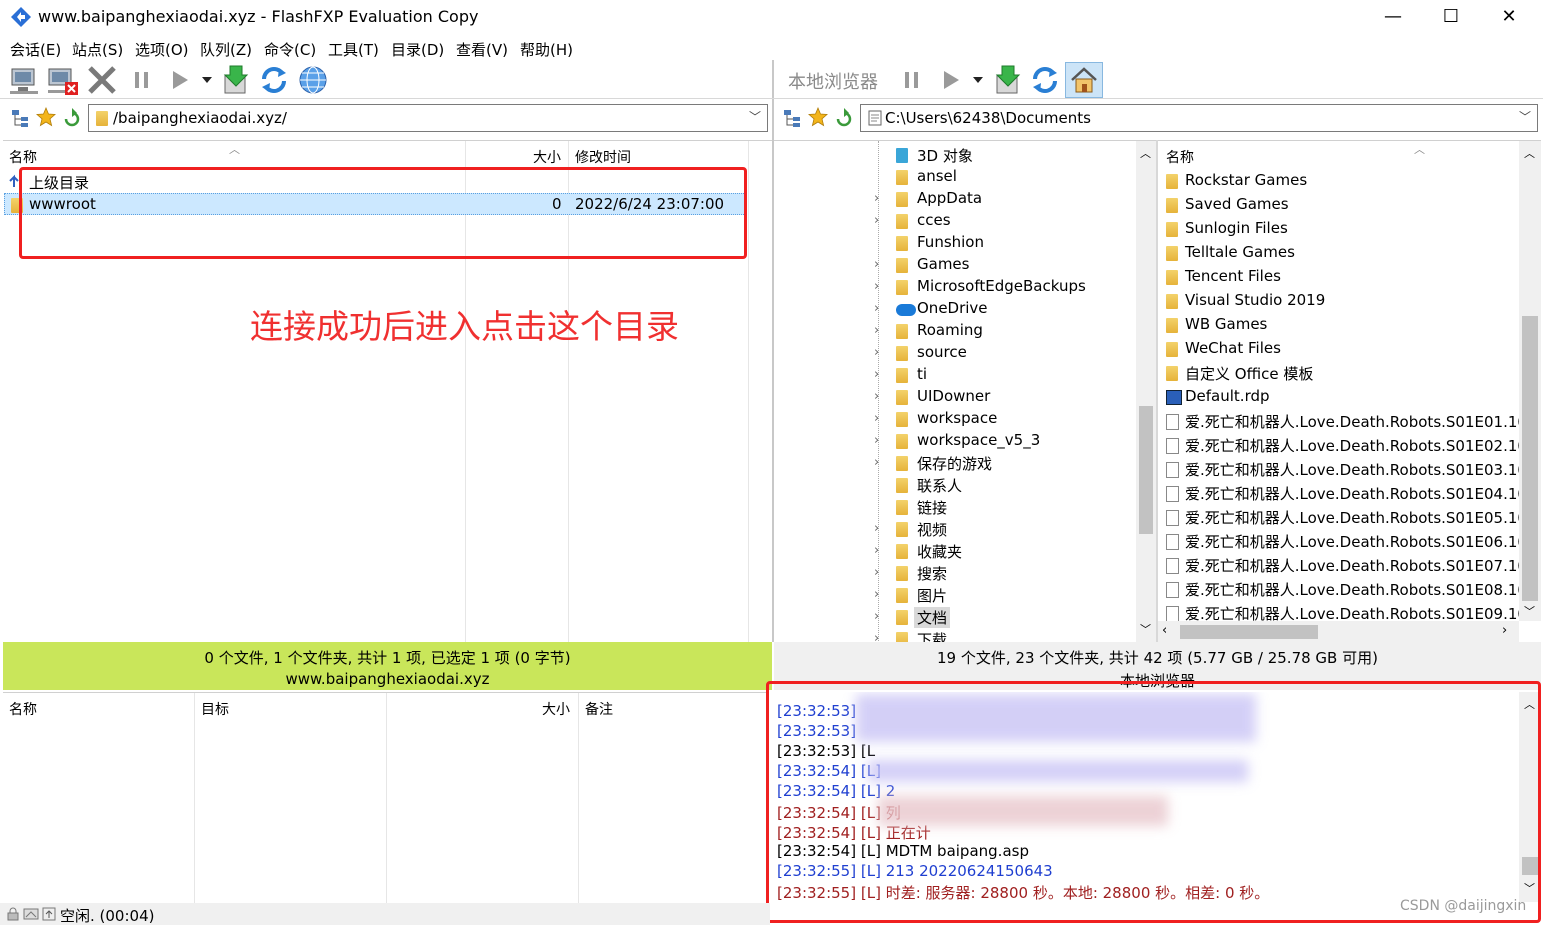 The width and height of the screenshot is (1543, 925). What do you see at coordinates (932, 507) in the screenshot?
I see `tree-item: 链接` at bounding box center [932, 507].